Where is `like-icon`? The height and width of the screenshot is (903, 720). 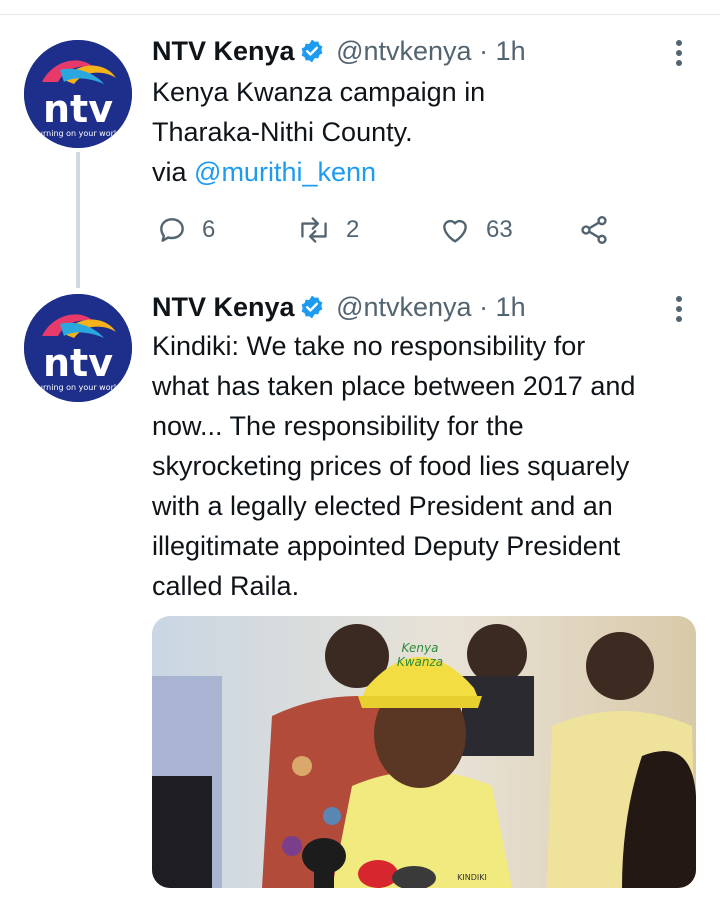 like-icon is located at coordinates (455, 231).